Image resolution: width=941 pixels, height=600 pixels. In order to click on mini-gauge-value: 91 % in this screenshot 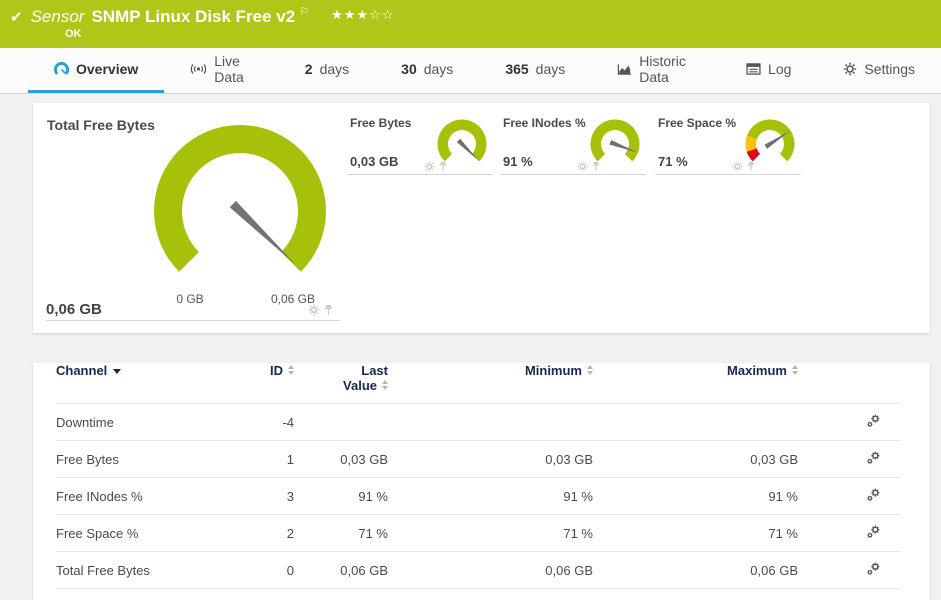, I will do `click(518, 161)`.